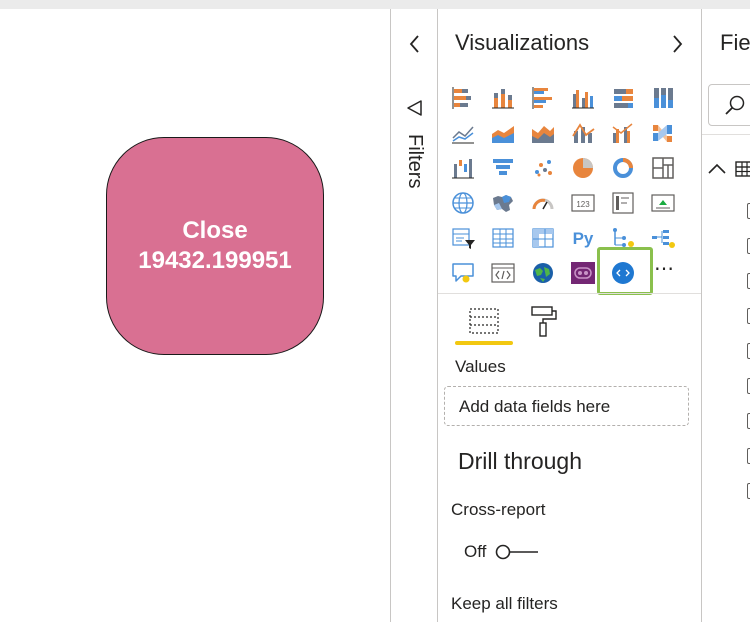 This screenshot has width=750, height=622. What do you see at coordinates (543, 133) in the screenshot?
I see `stacked-area-chart-icon` at bounding box center [543, 133].